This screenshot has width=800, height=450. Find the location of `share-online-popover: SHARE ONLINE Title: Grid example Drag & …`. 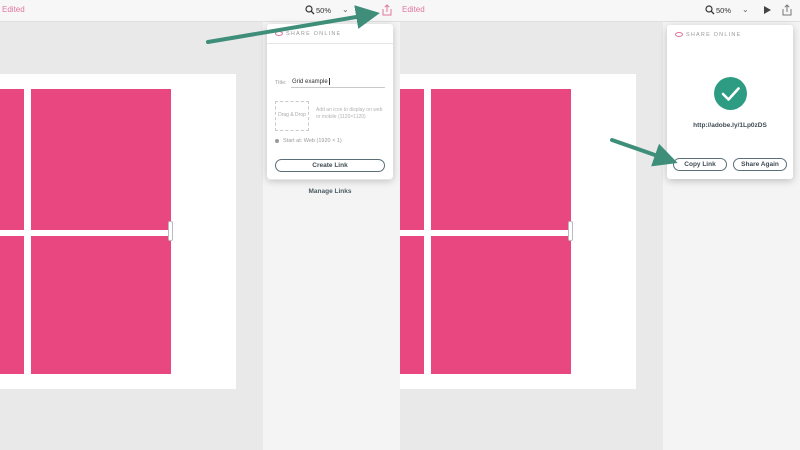

share-online-popover: SHARE ONLINE Title: Grid example Drag & … is located at coordinates (330, 109).